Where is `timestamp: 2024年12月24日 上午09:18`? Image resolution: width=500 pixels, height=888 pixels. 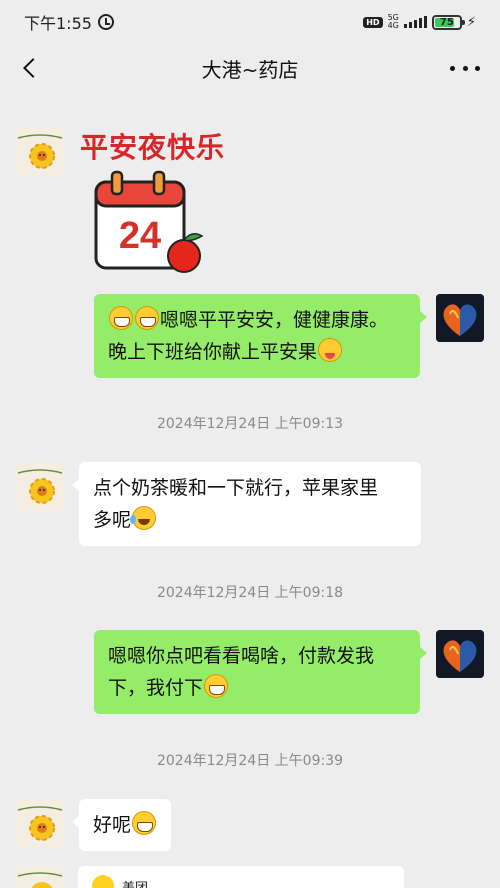
timestamp: 2024年12月24日 上午09:18 is located at coordinates (250, 593).